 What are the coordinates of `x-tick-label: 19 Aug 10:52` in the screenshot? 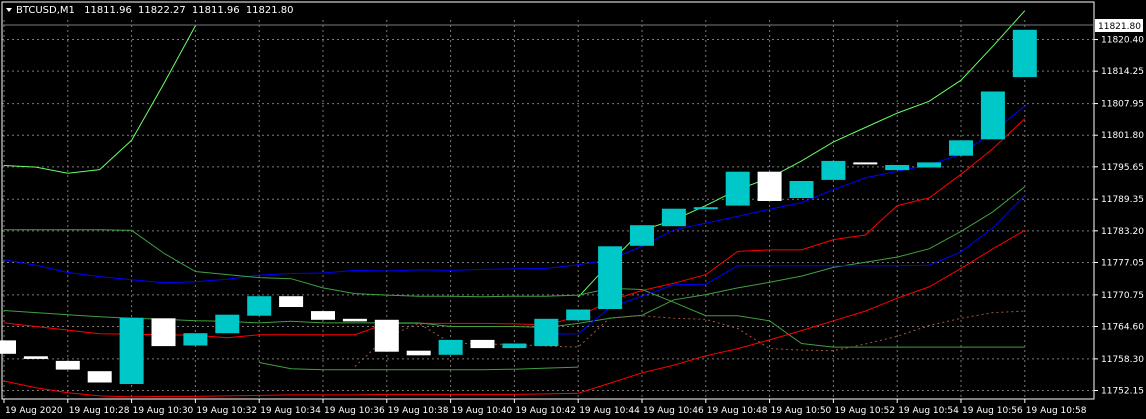 It's located at (864, 411).